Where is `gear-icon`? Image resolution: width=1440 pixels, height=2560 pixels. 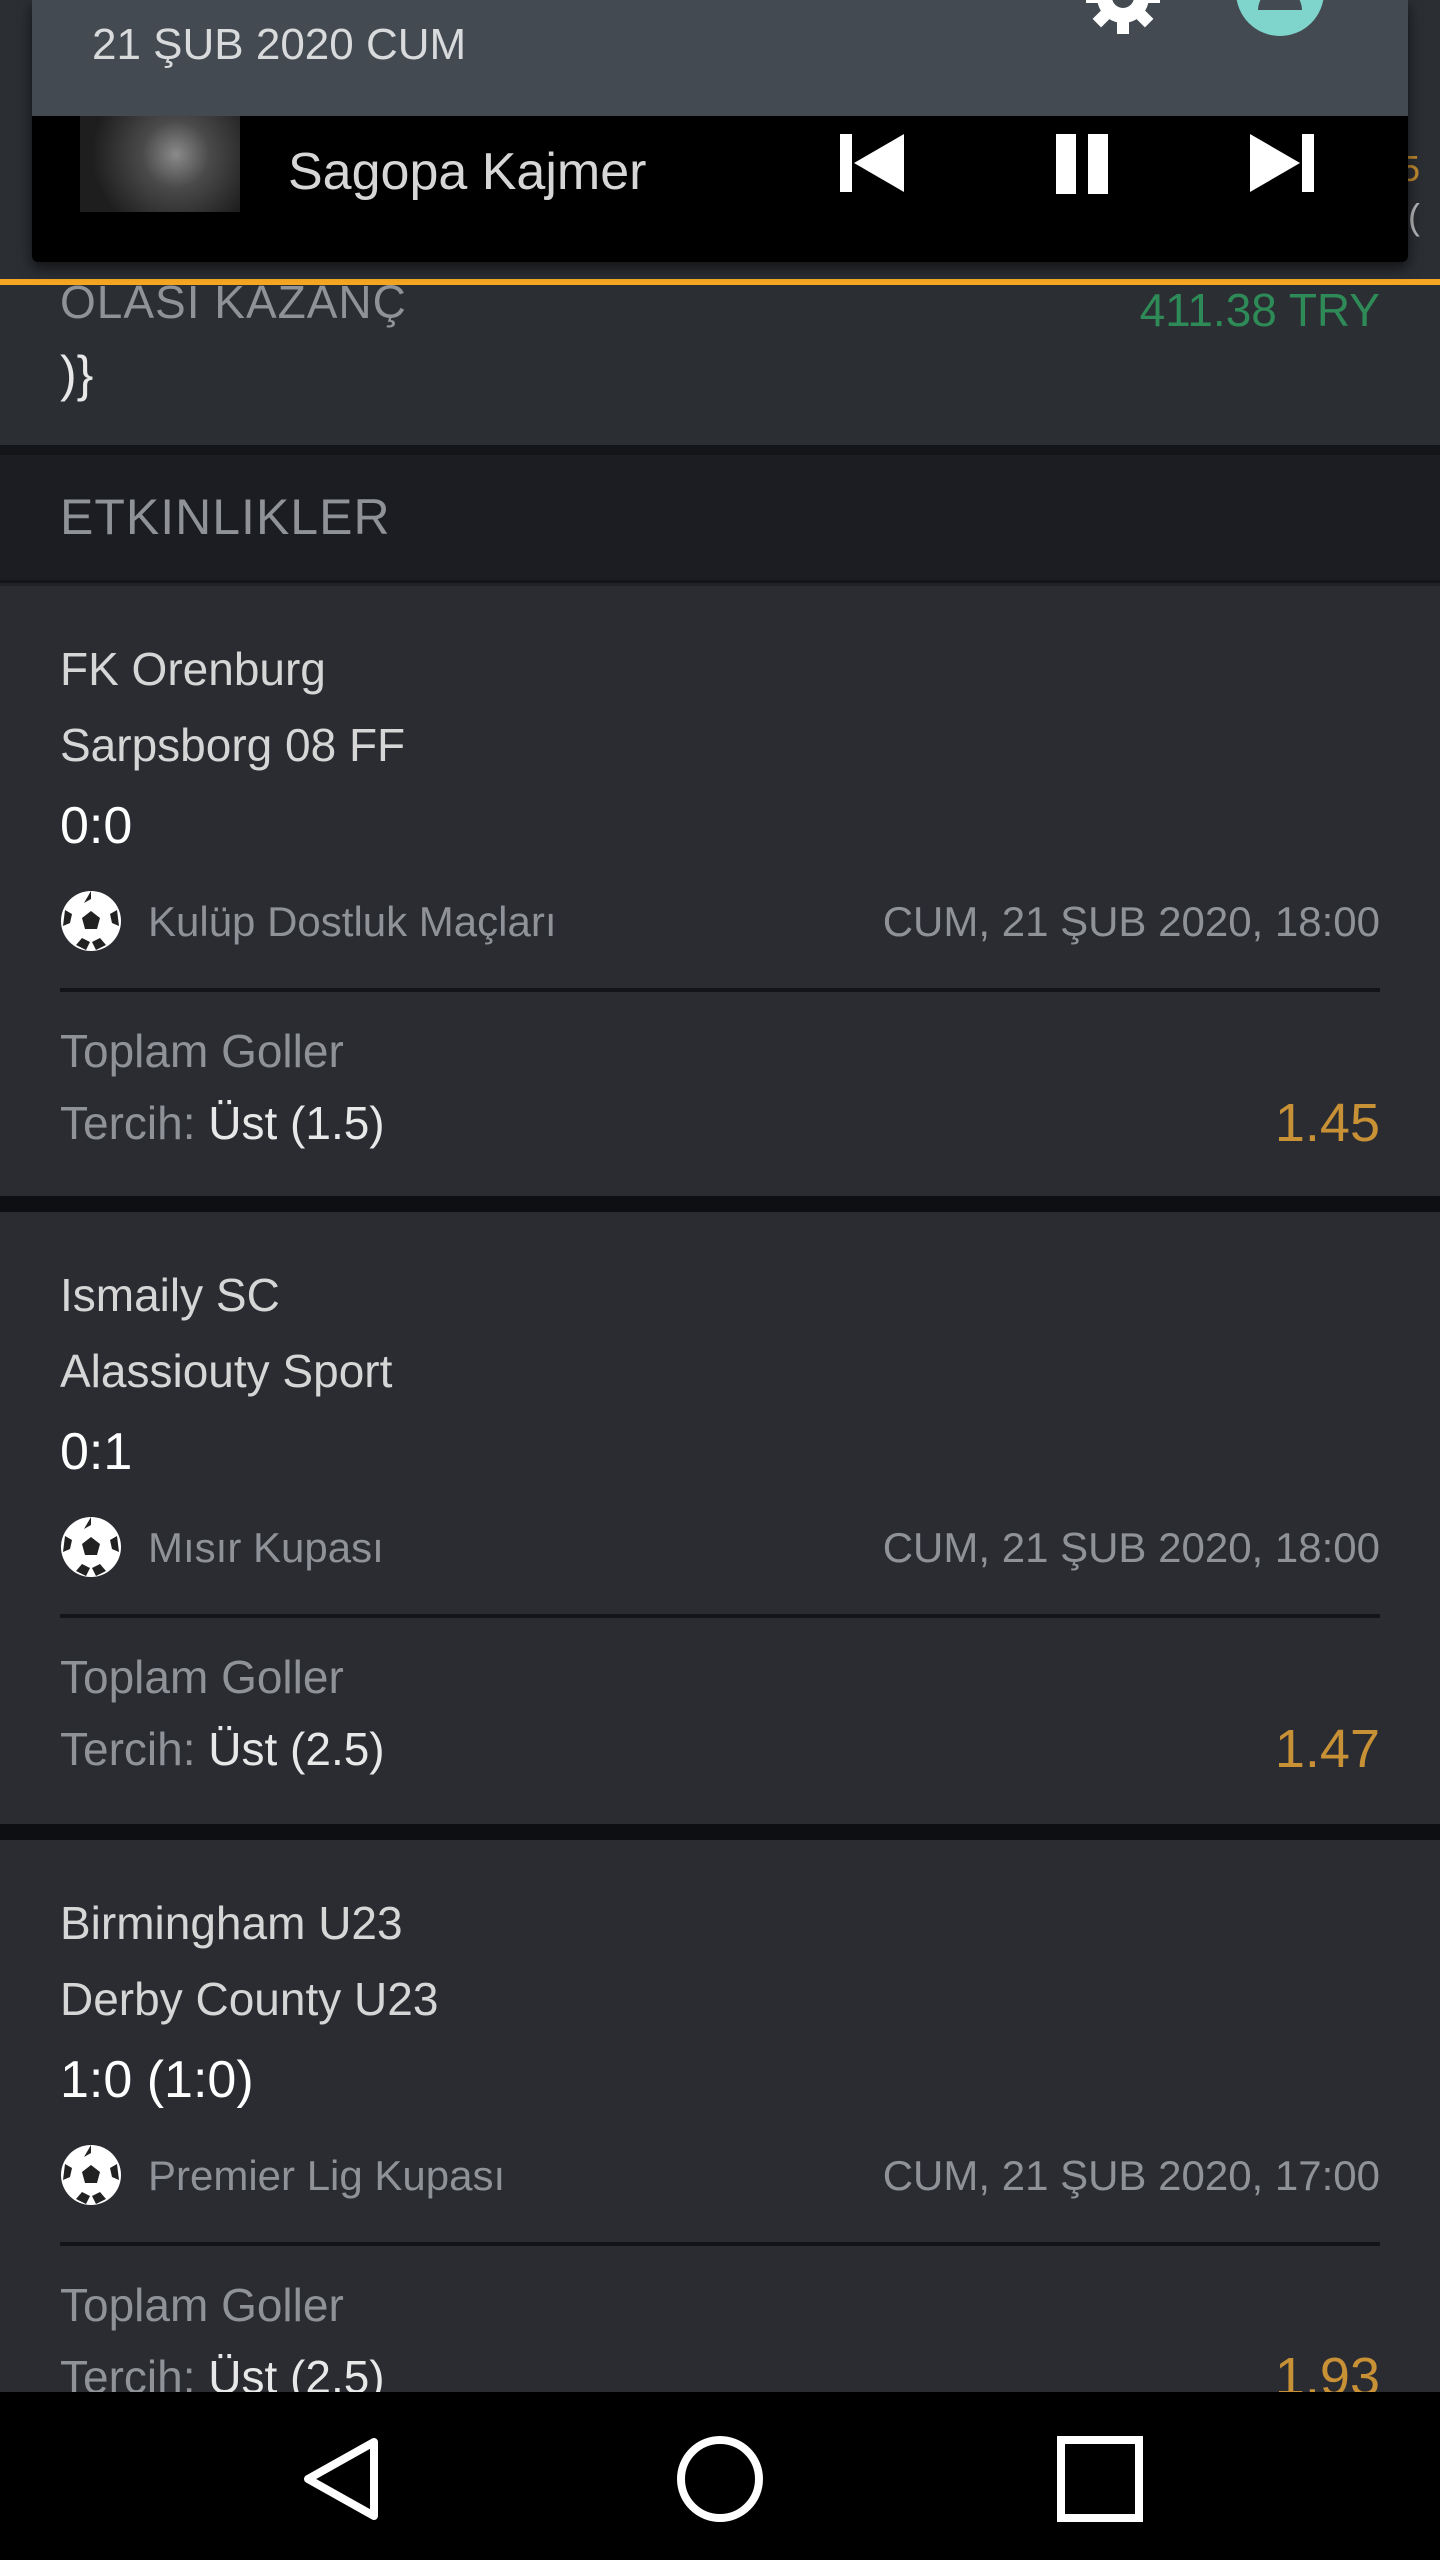 gear-icon is located at coordinates (1123, 19).